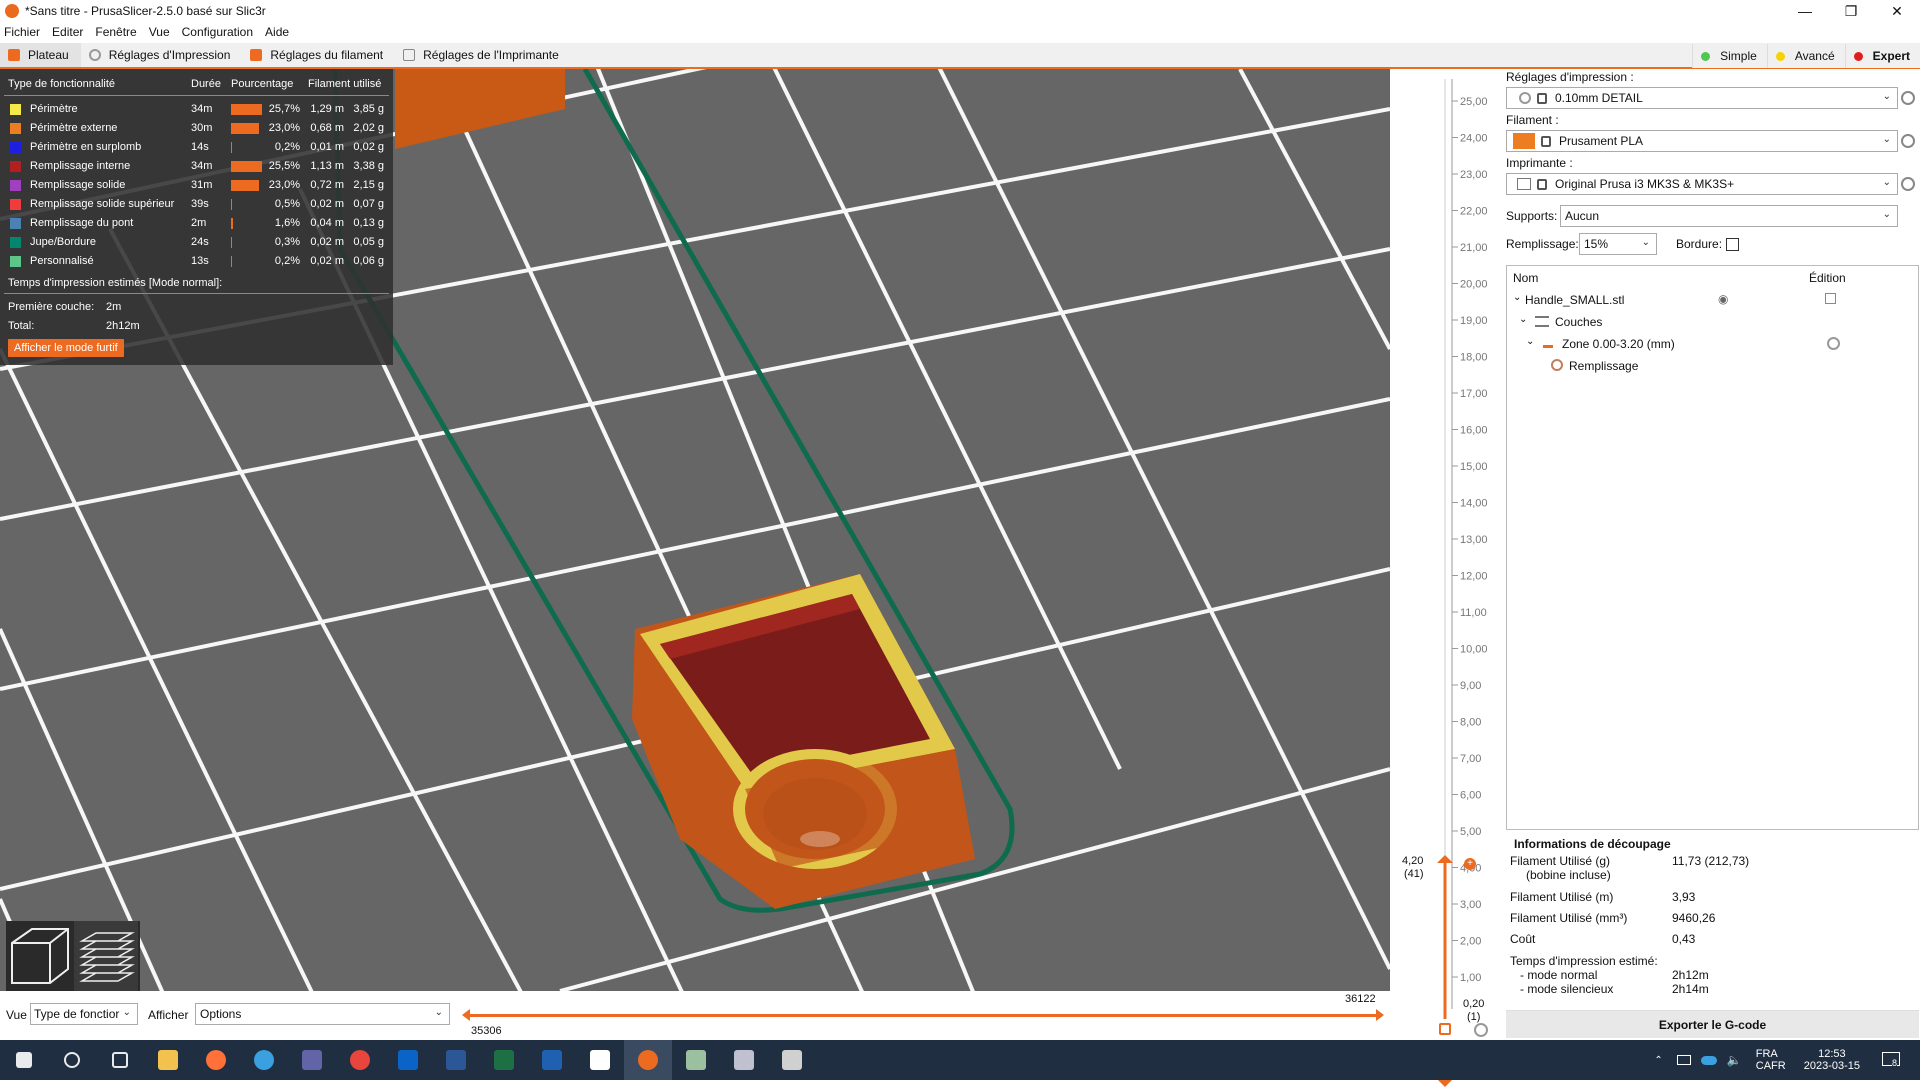 The width and height of the screenshot is (1920, 1087). What do you see at coordinates (84, 1014) in the screenshot?
I see `view-type-combo: Type de fonctior ⌄` at bounding box center [84, 1014].